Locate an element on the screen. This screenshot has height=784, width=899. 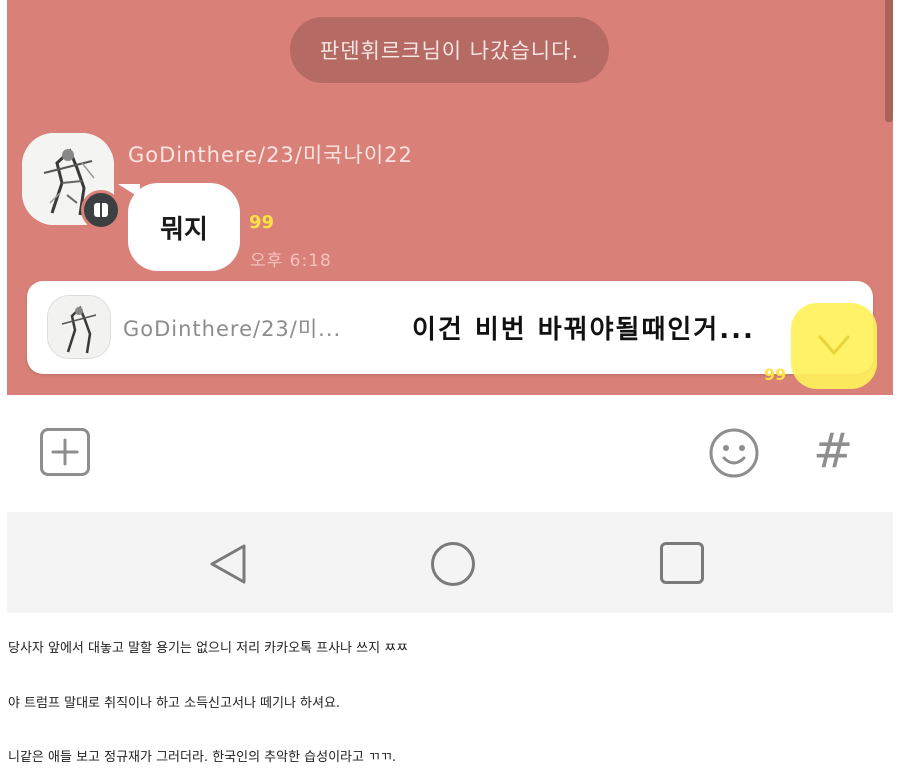
system-message: 판덴휘르크님이 나갔습니다. is located at coordinates (449, 50).